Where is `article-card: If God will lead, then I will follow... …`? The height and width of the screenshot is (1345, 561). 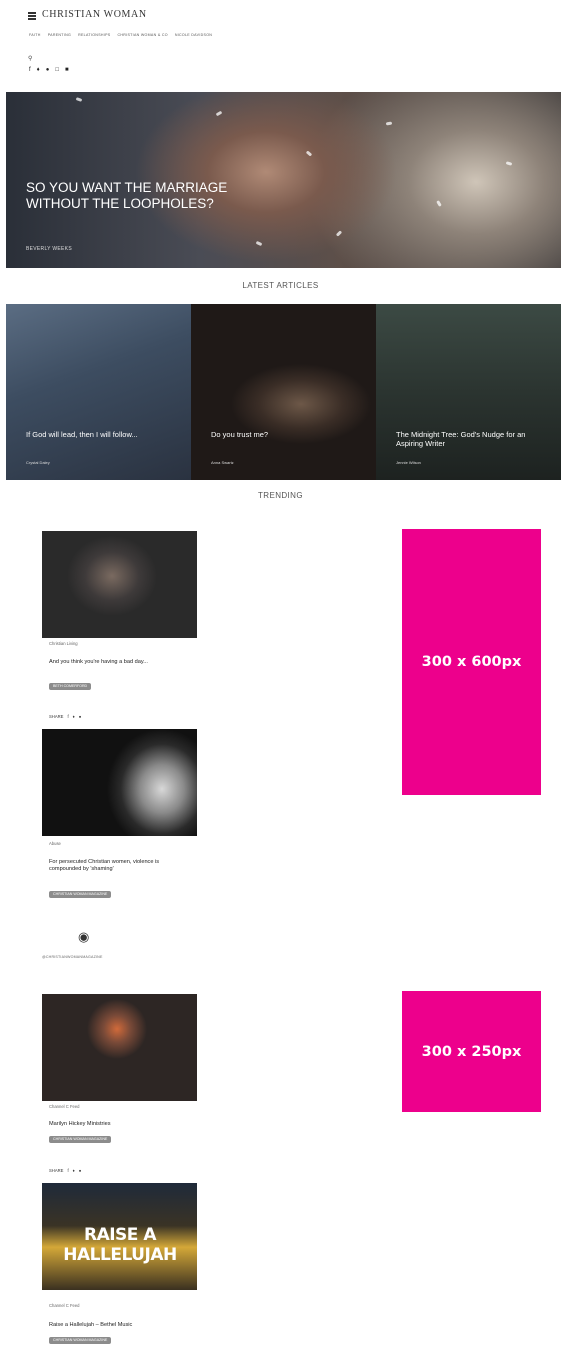
article-card: If God will lead, then I will follow... … is located at coordinates (98, 392).